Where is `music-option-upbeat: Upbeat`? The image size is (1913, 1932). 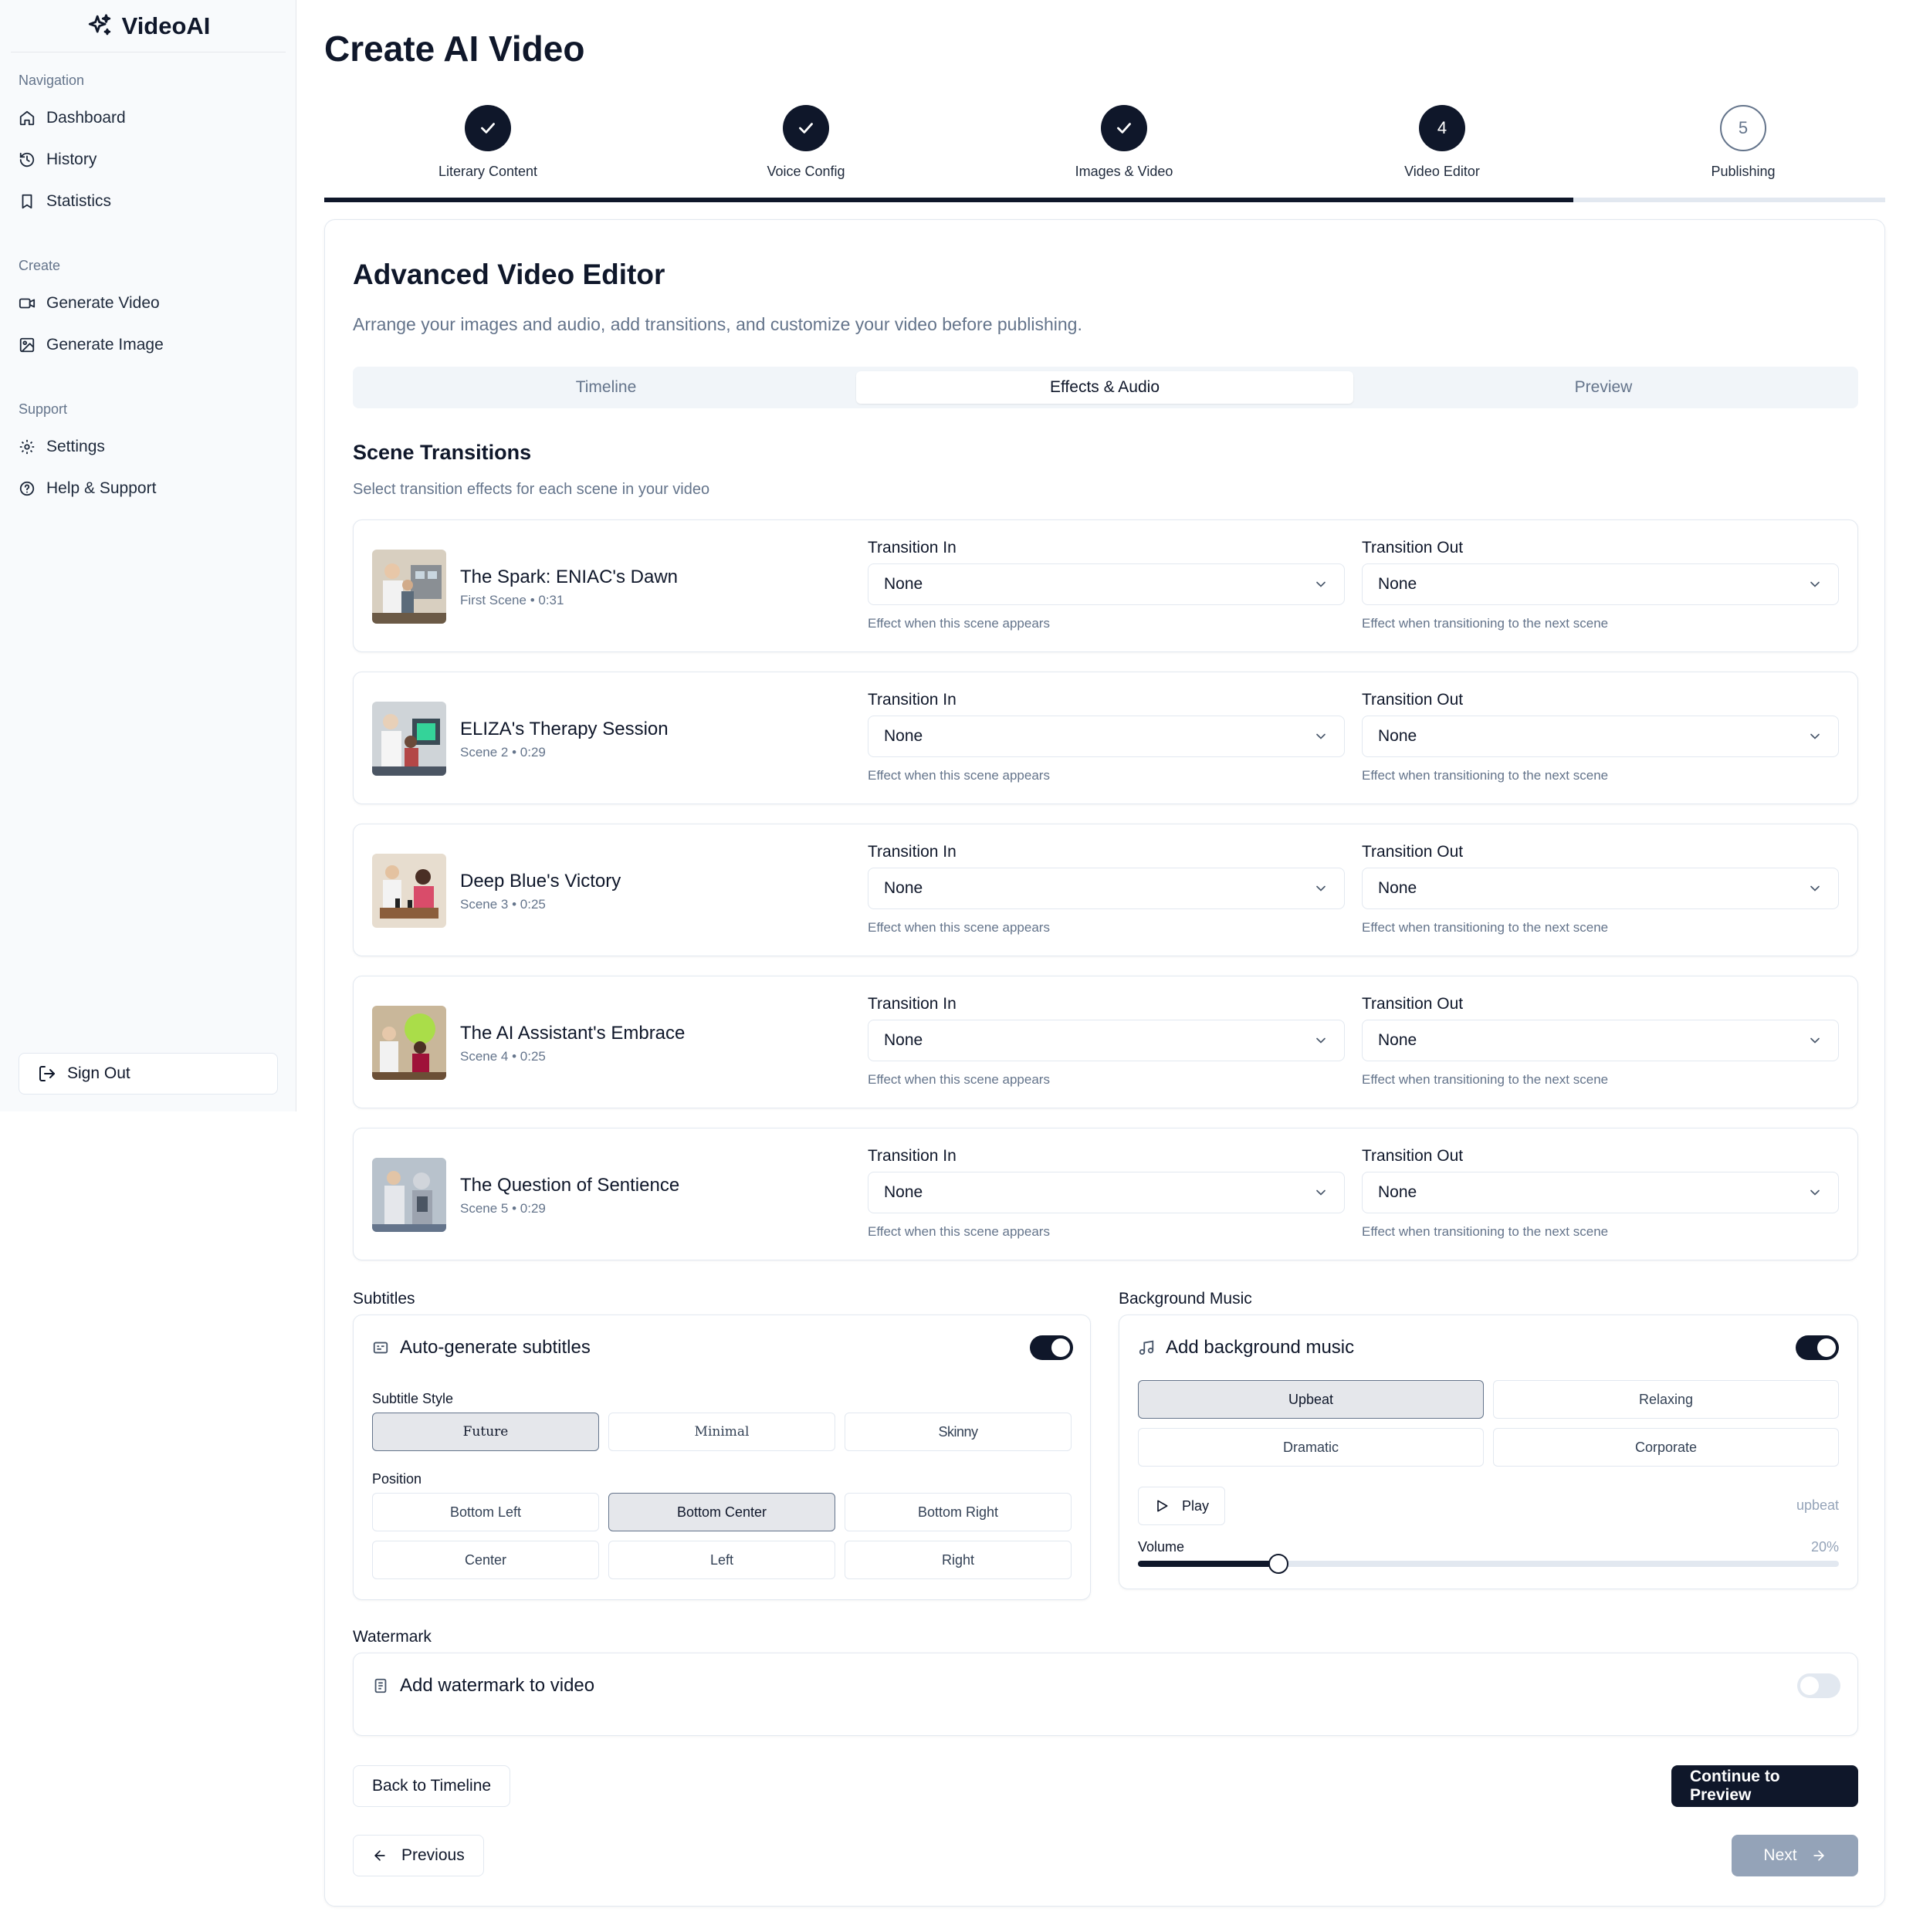 music-option-upbeat: Upbeat is located at coordinates (1311, 1399).